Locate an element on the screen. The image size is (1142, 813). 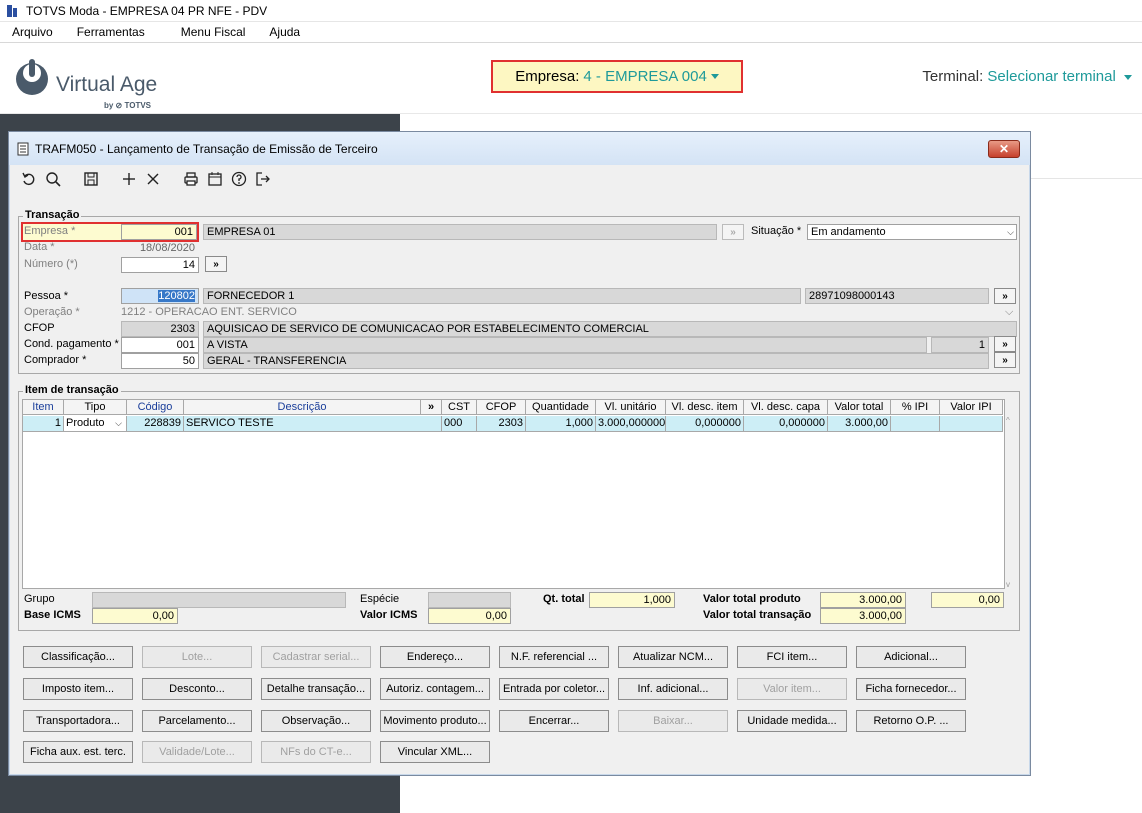
operacao-value: 1212 - OPERACAO ENT. SERVICO is located at coordinates (209, 312).